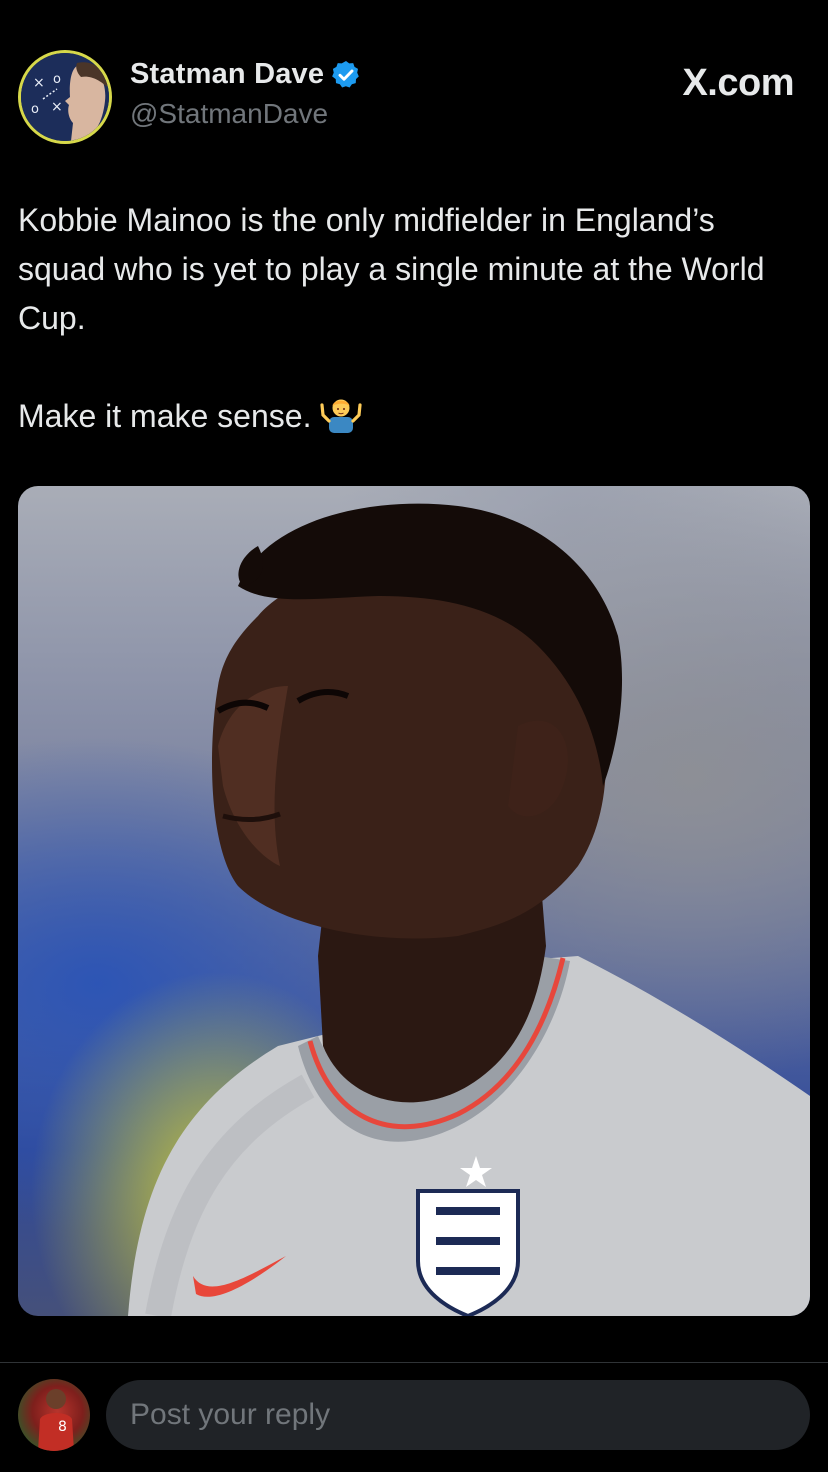 Image resolution: width=828 pixels, height=1472 pixels. Describe the element at coordinates (56, 1420) in the screenshot. I see `user-avatar-image: 8` at that location.